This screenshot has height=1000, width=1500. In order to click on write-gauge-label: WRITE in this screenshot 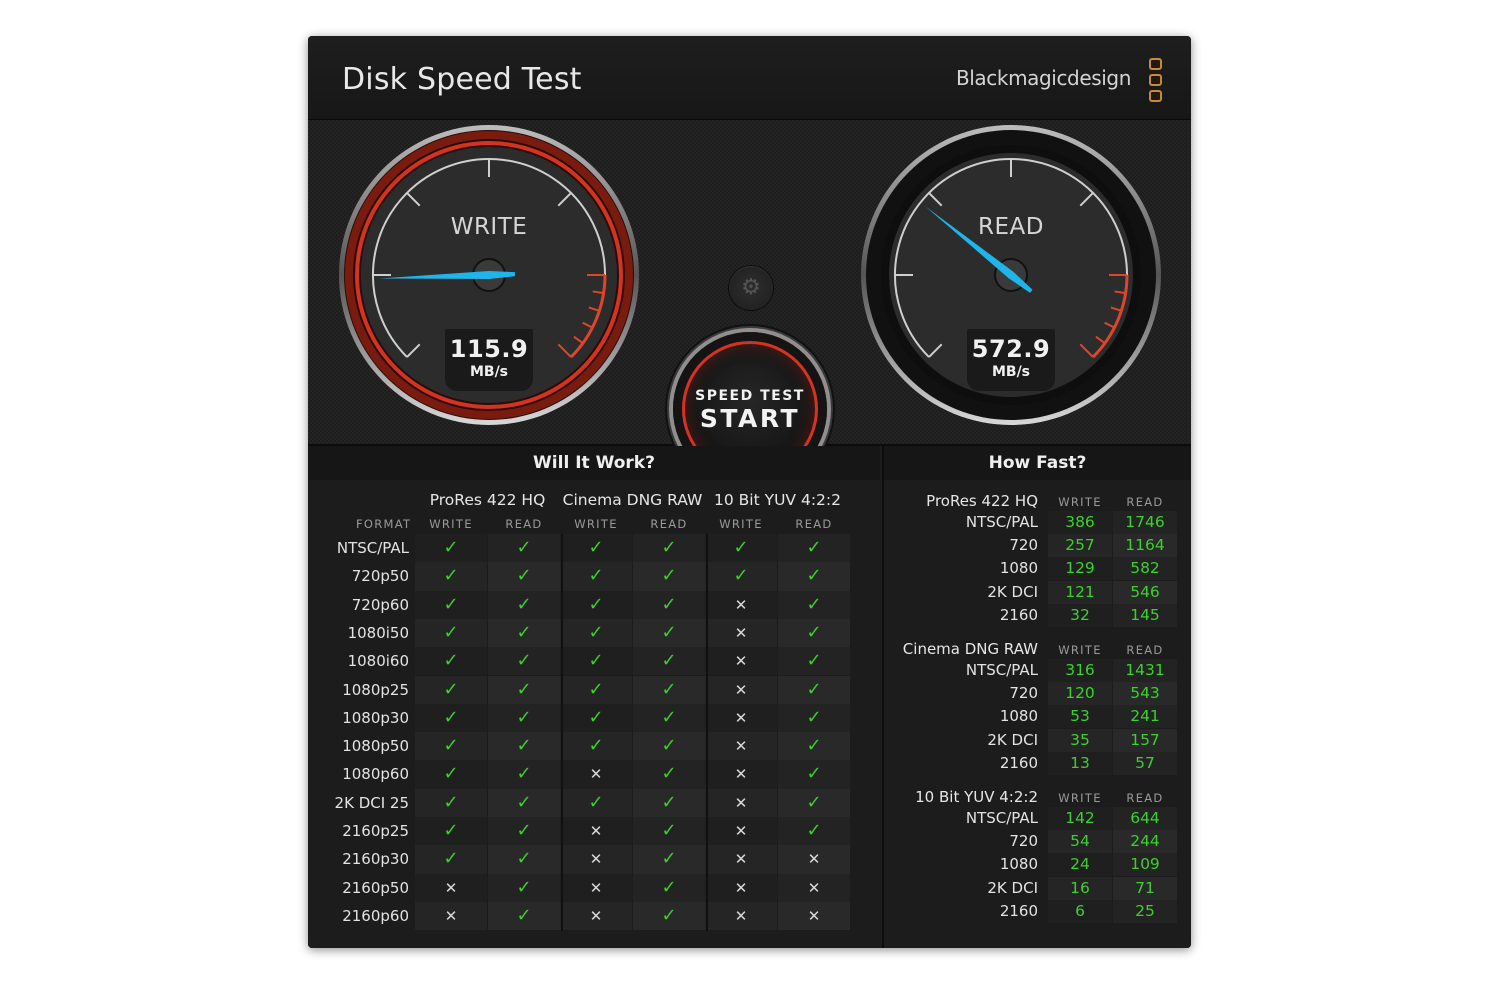, I will do `click(489, 227)`.